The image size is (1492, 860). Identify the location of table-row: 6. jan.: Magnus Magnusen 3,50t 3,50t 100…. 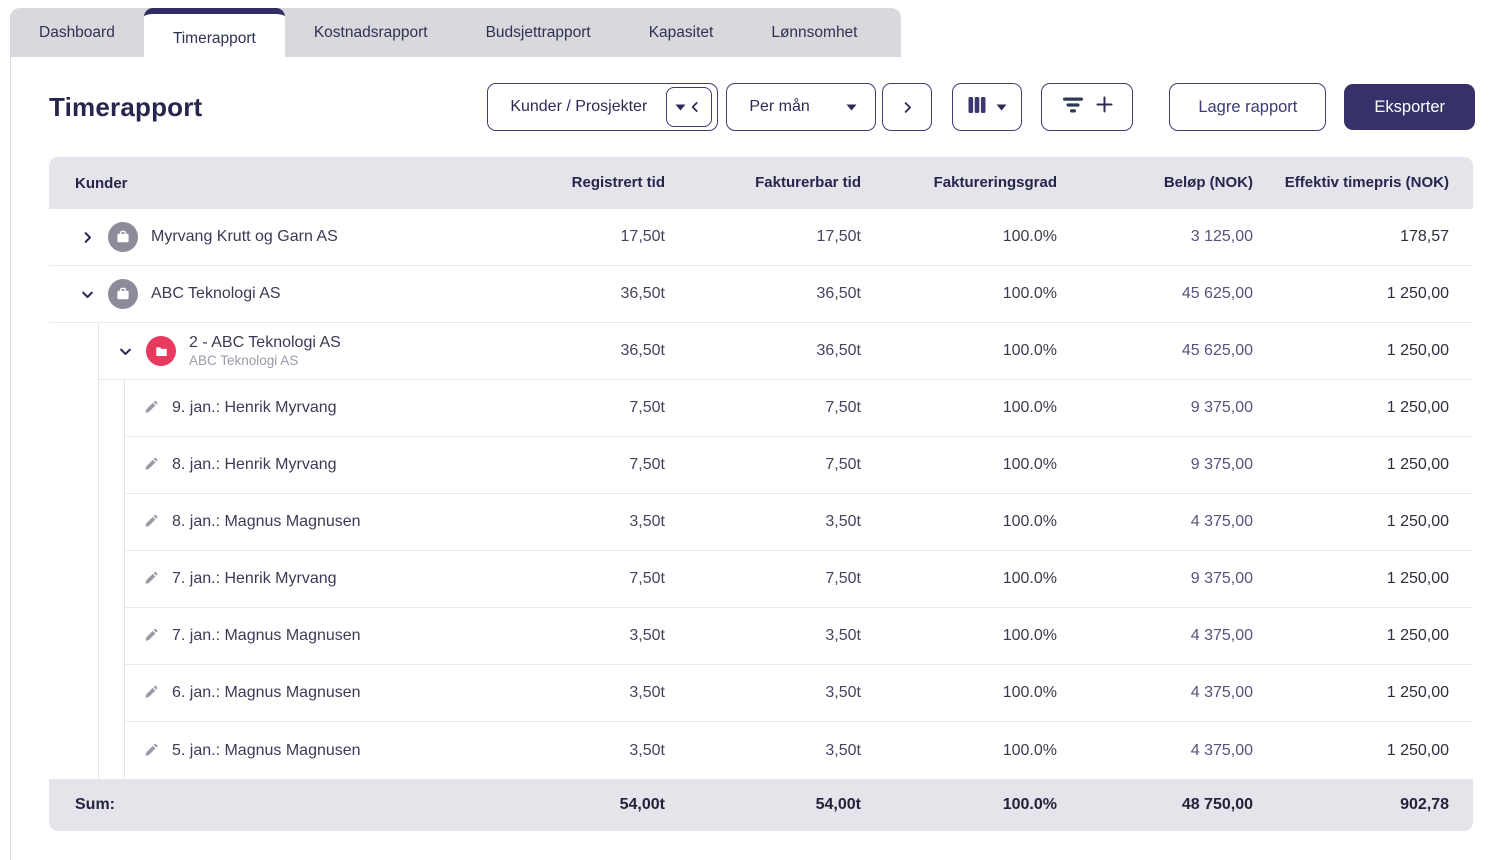
(799, 693).